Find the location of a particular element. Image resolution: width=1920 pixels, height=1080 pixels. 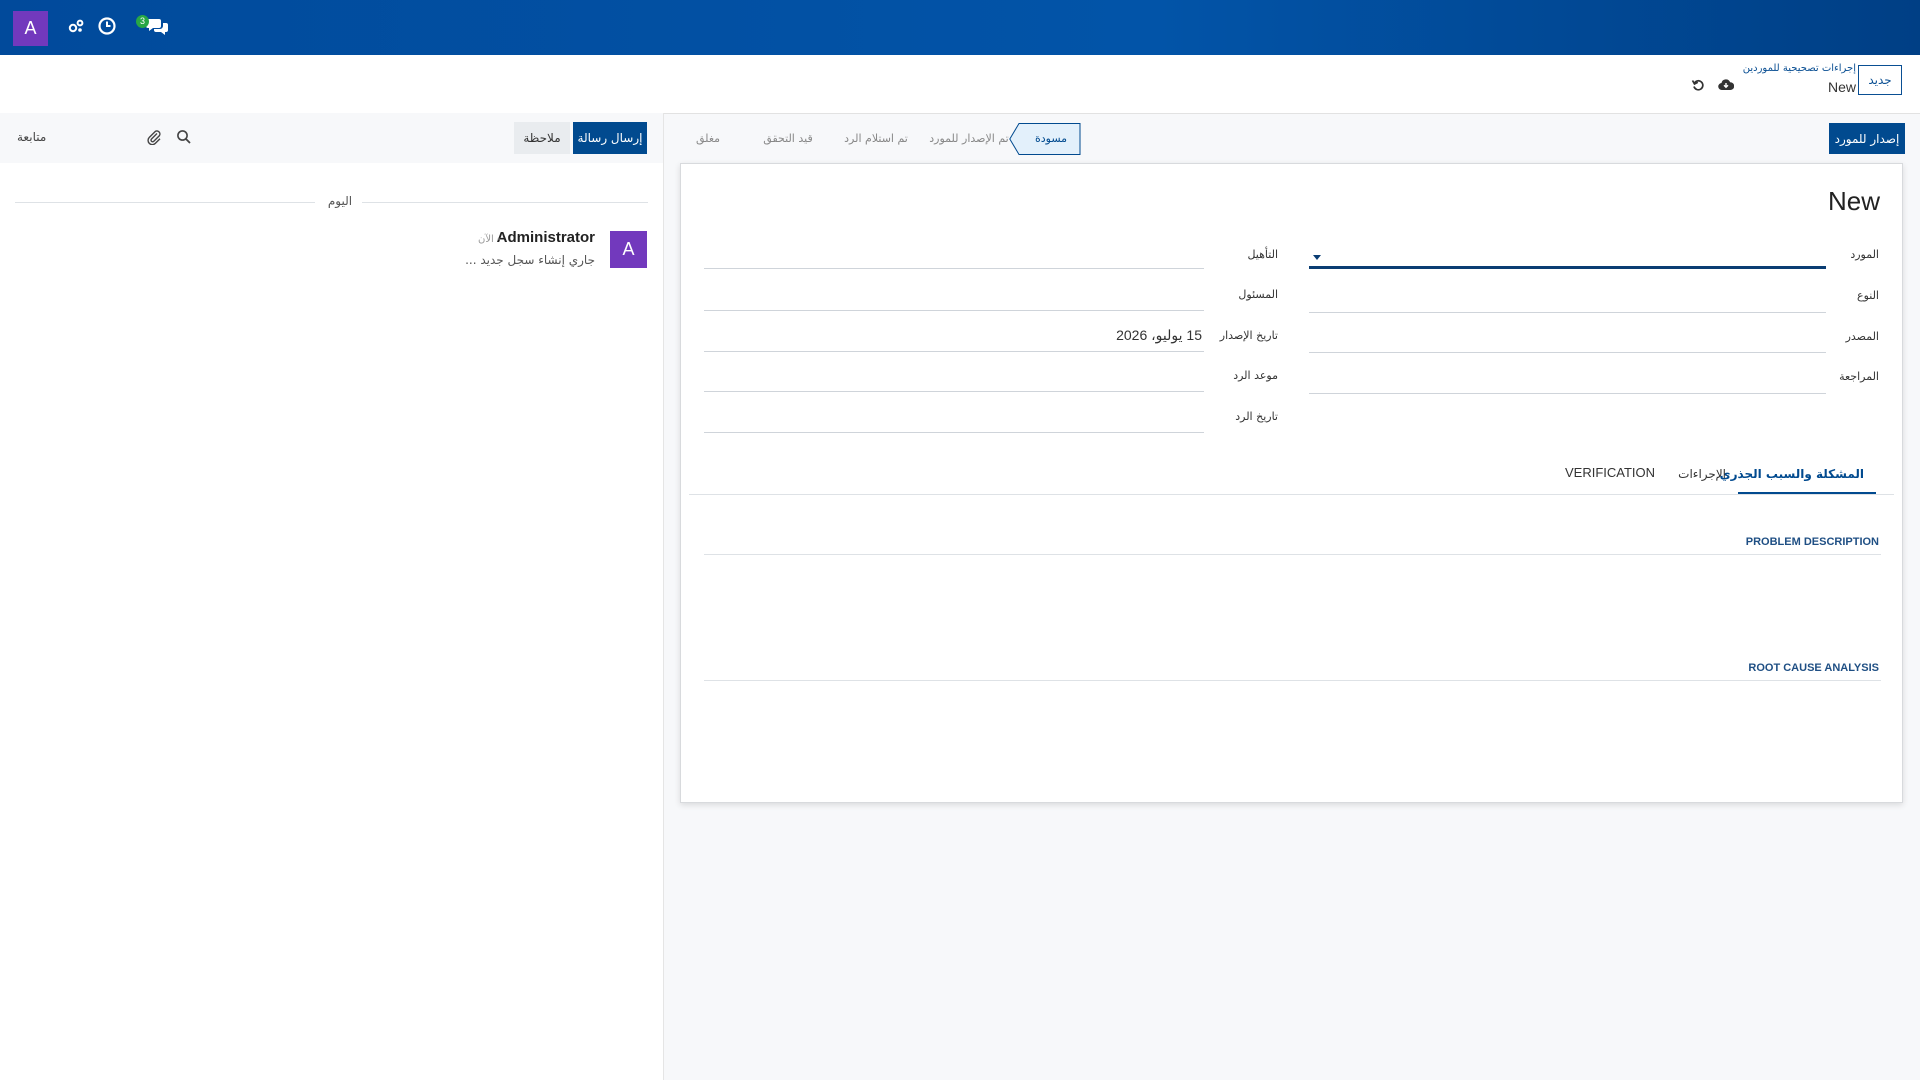

type-field is located at coordinates (1567, 312).